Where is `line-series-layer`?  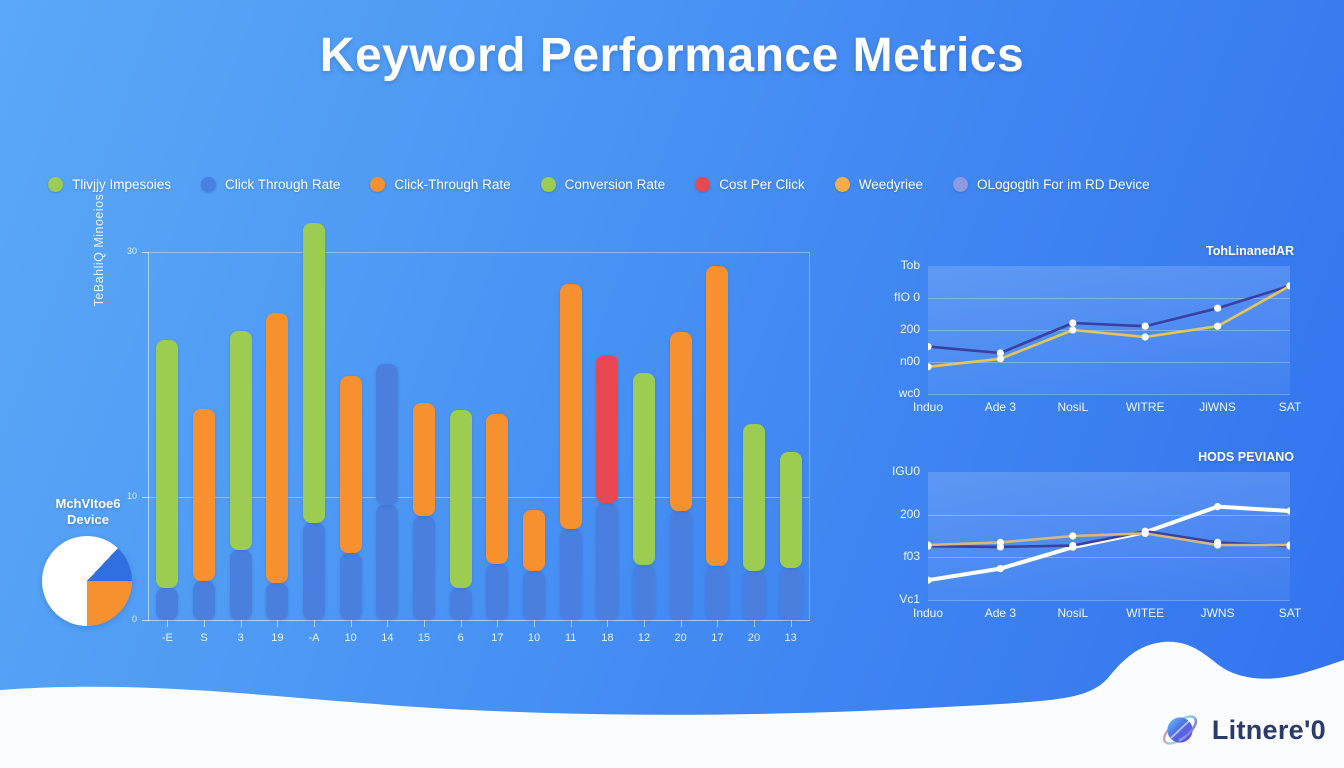
line-series-layer is located at coordinates (1109, 326).